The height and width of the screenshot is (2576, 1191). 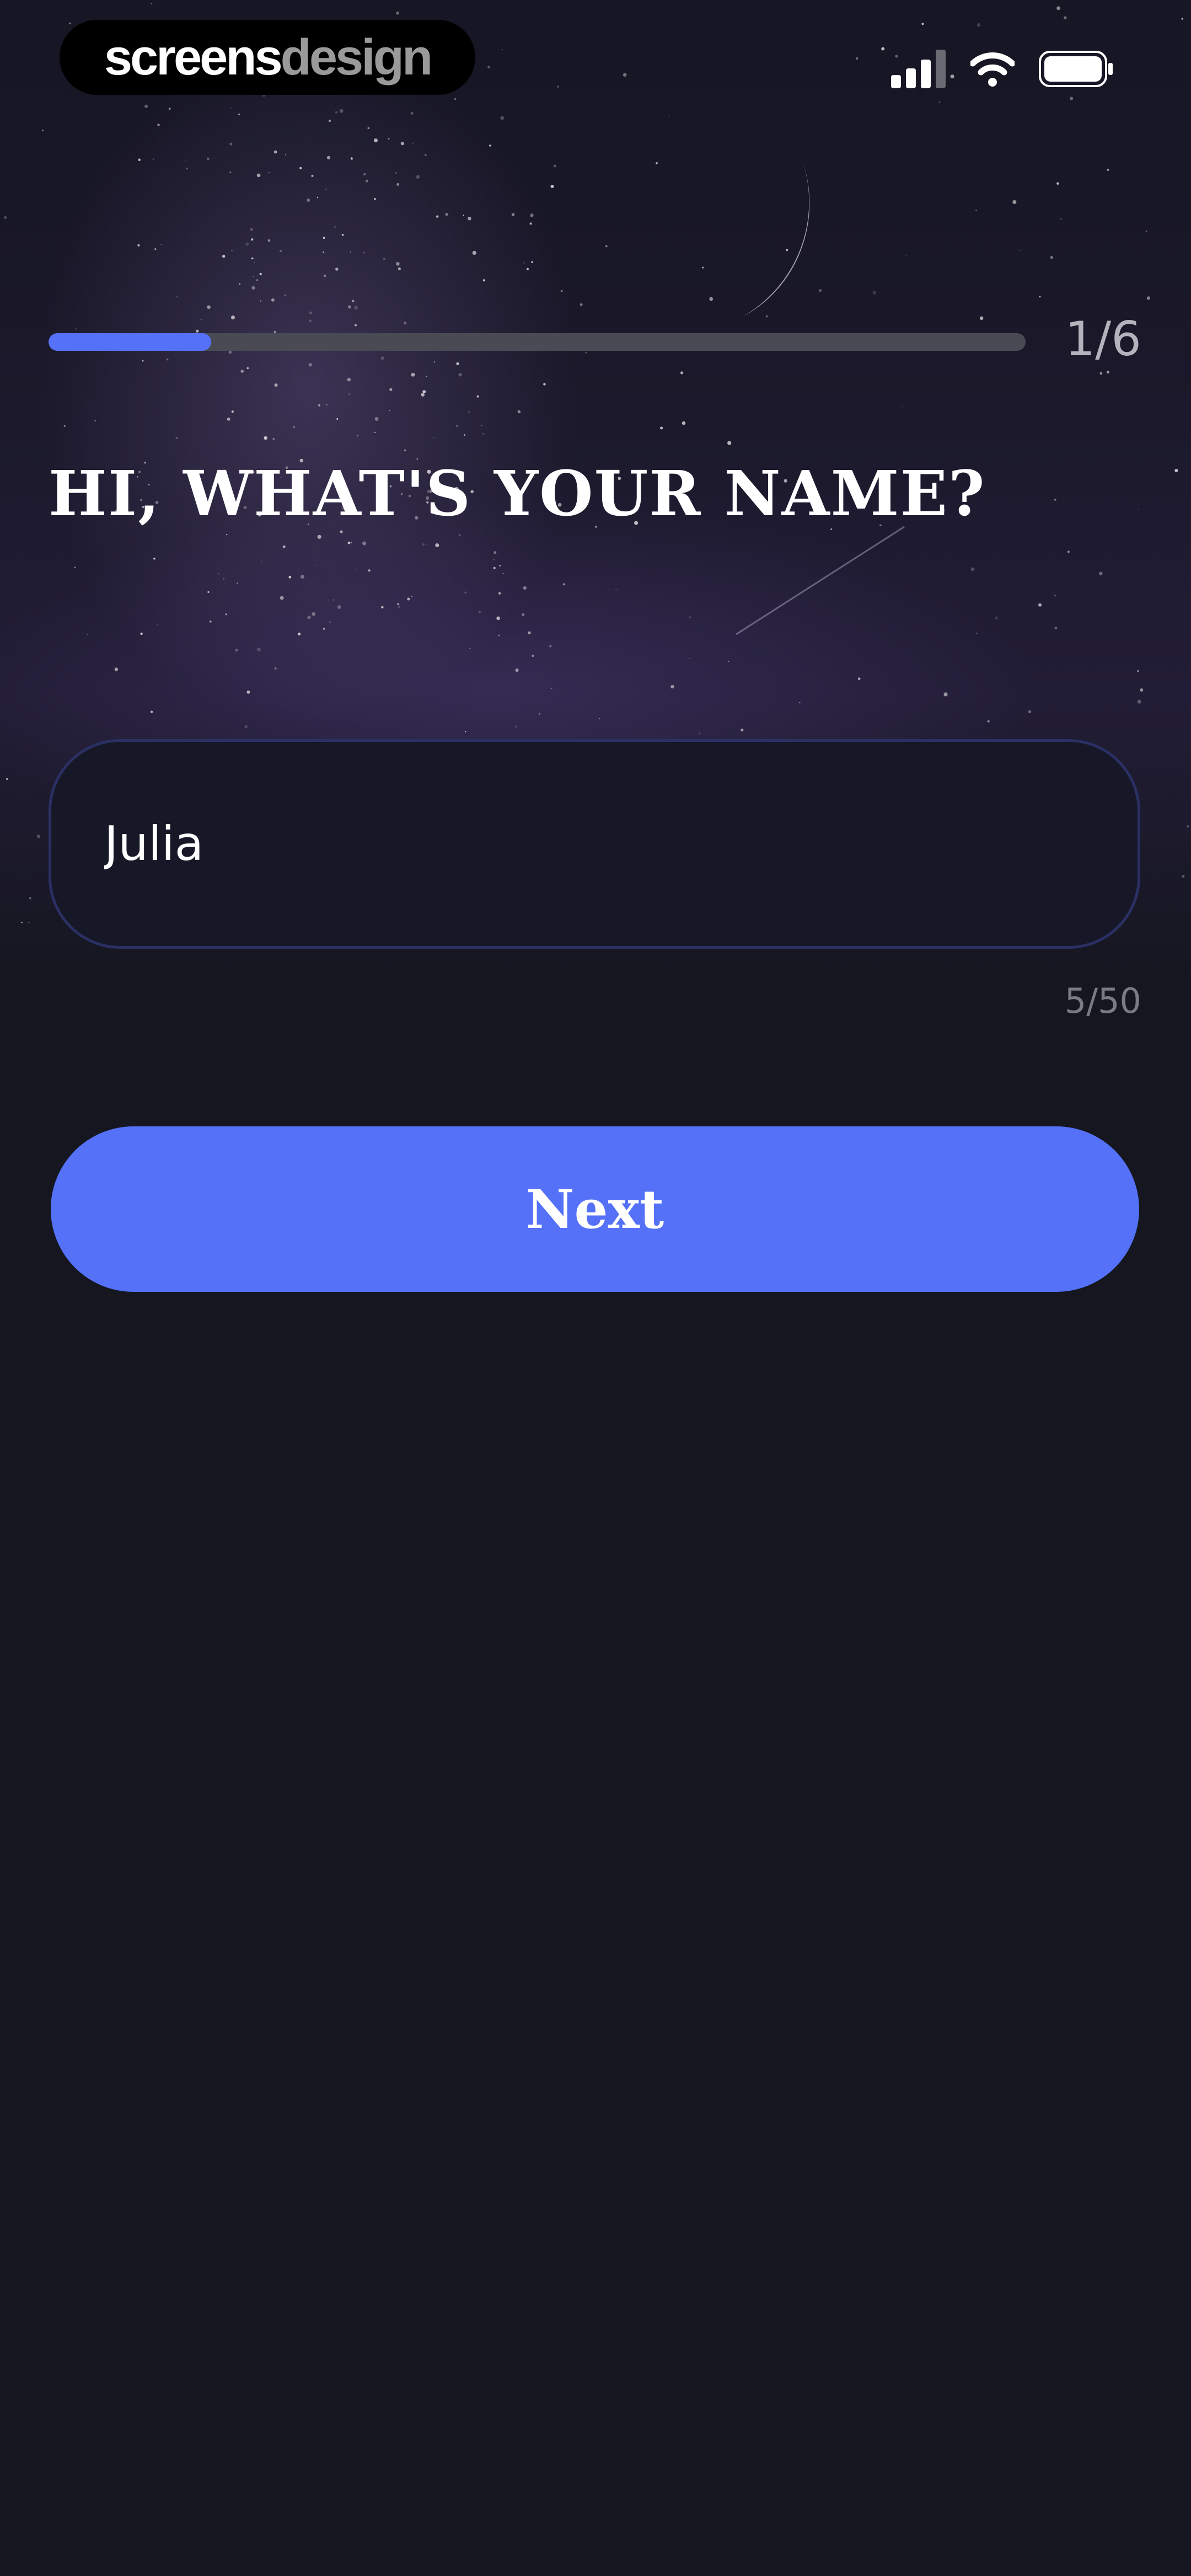 I want to click on name-input, so click(x=573, y=844).